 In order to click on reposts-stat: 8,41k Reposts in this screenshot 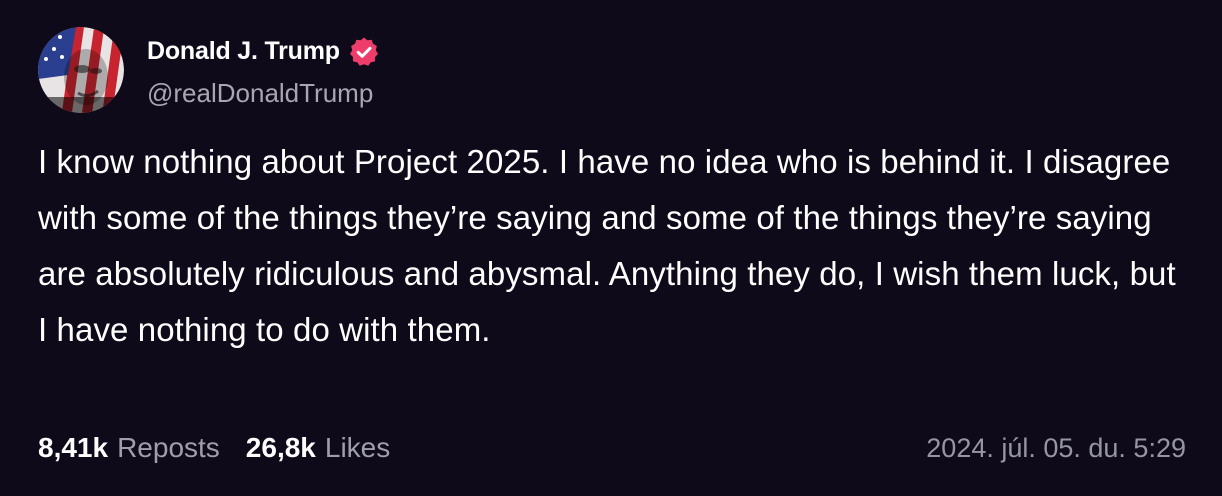, I will do `click(129, 448)`.